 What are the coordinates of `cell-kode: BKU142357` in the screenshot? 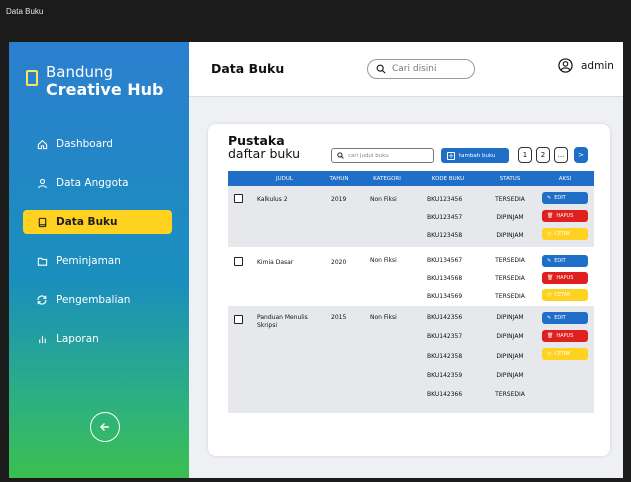 It's located at (445, 336).